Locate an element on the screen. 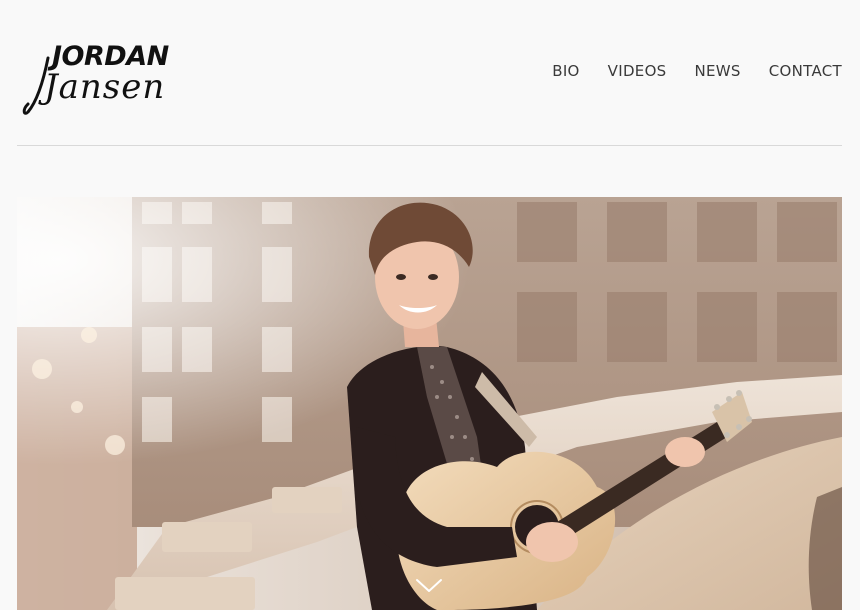 This screenshot has width=860, height=610. nav-item-bio: BIO is located at coordinates (565, 71).